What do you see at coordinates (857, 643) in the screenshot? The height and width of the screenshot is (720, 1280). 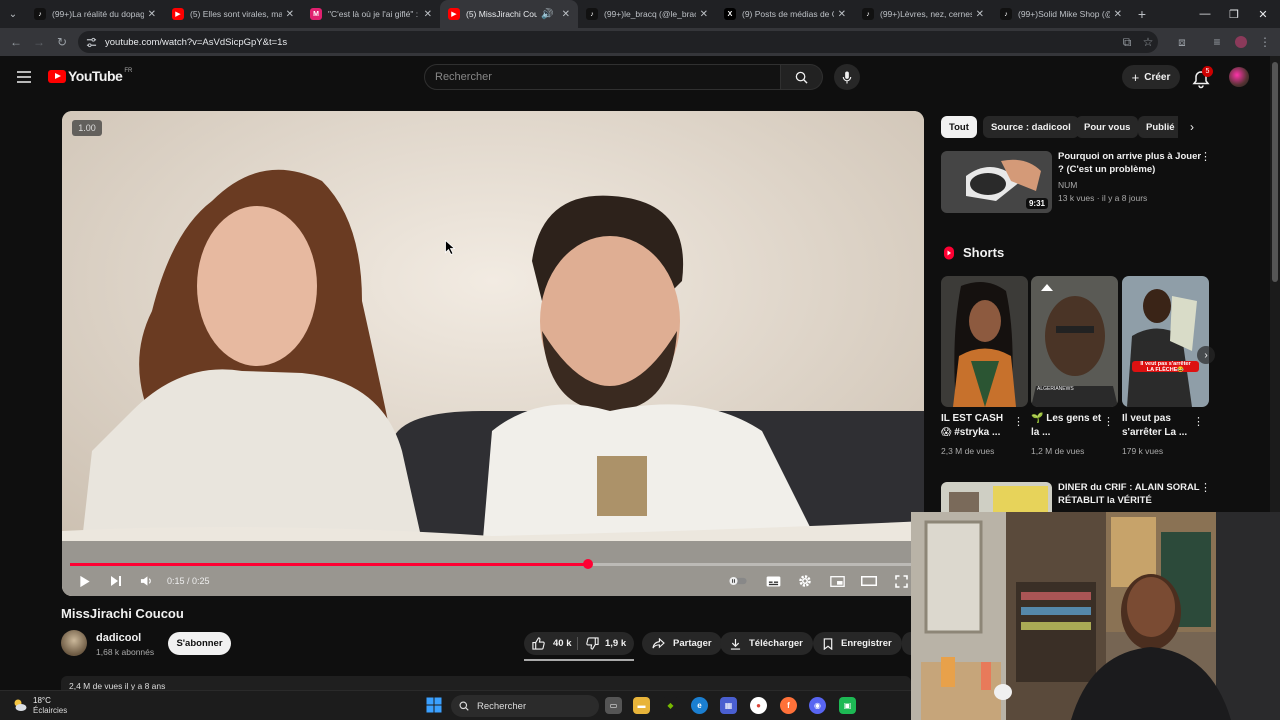 I see `save-button: Enregistrer` at bounding box center [857, 643].